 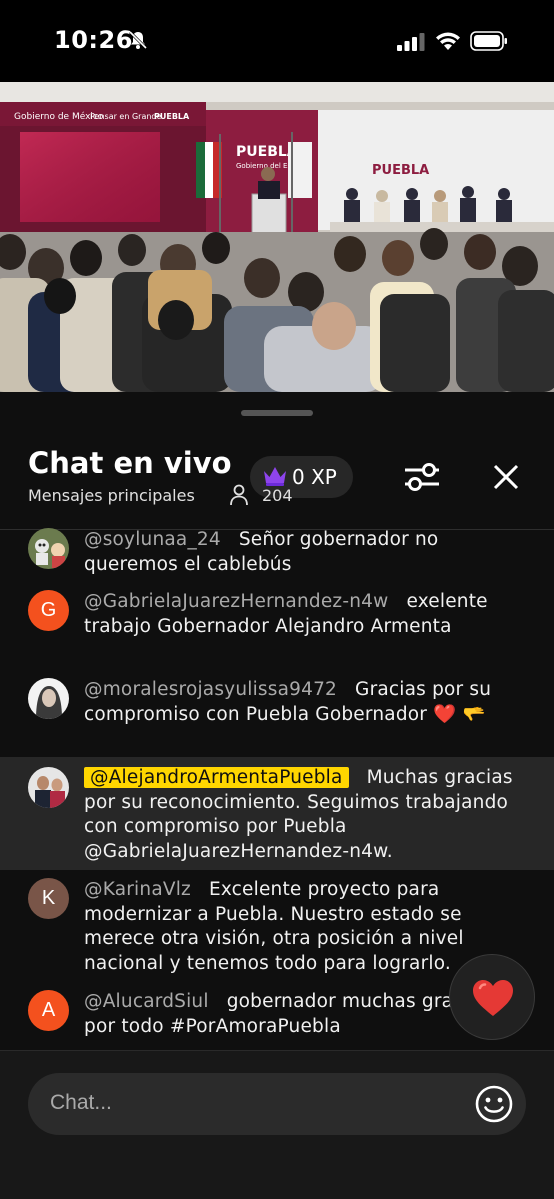 What do you see at coordinates (172, 116) in the screenshot?
I see `banner-logo-2: PUEBLA` at bounding box center [172, 116].